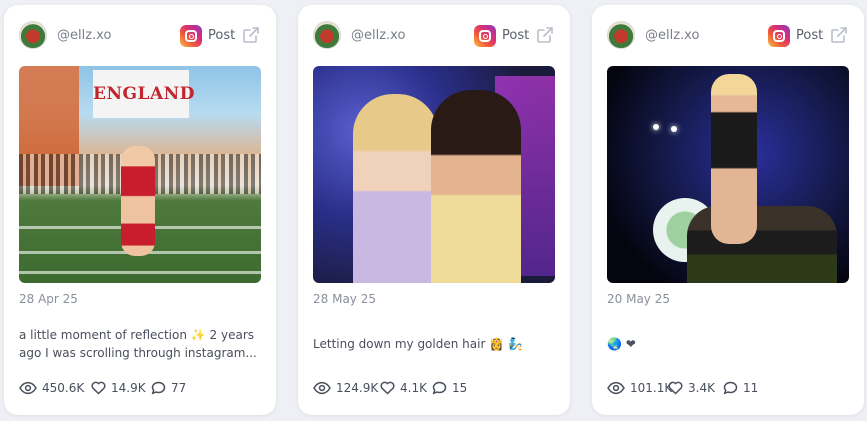 This screenshot has width=867, height=421. I want to click on comments-count: 11, so click(751, 388).